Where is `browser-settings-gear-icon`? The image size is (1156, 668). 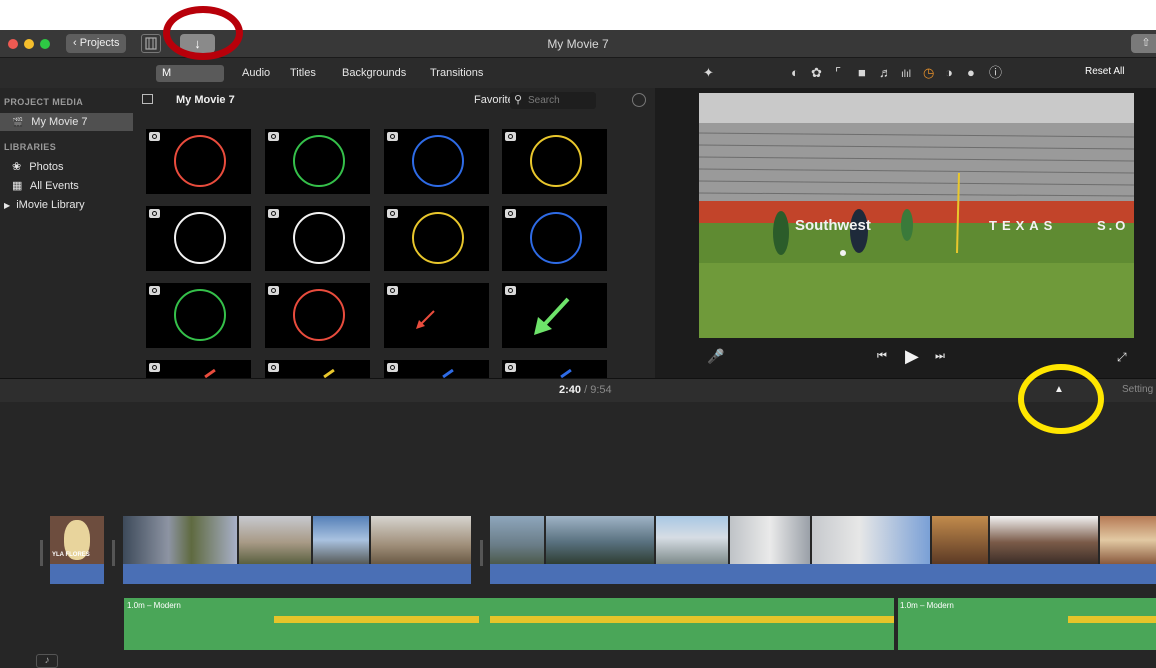
browser-settings-gear-icon is located at coordinates (639, 100).